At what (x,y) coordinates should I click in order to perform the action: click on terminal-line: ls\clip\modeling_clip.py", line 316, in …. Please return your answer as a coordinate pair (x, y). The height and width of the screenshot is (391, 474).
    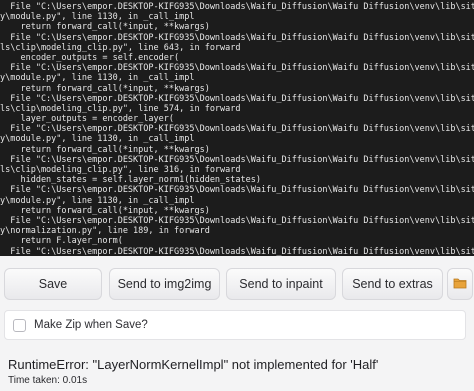
    Looking at the image, I should click on (120, 170).